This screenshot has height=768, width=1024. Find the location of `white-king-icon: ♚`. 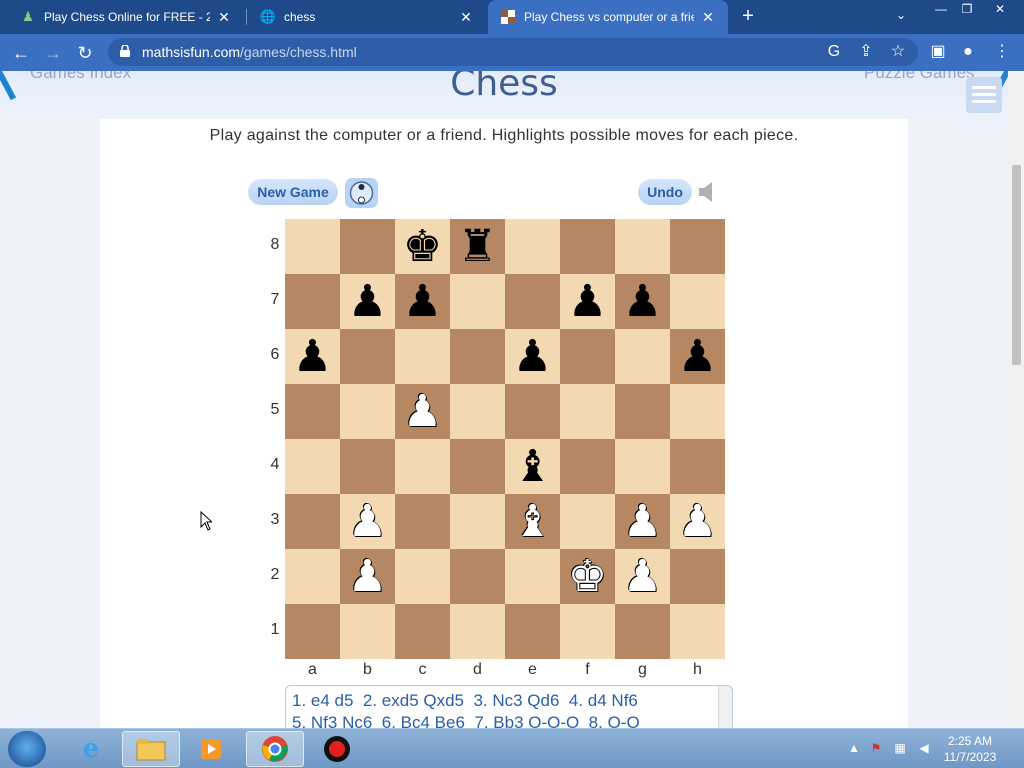

white-king-icon: ♚ is located at coordinates (587, 576).